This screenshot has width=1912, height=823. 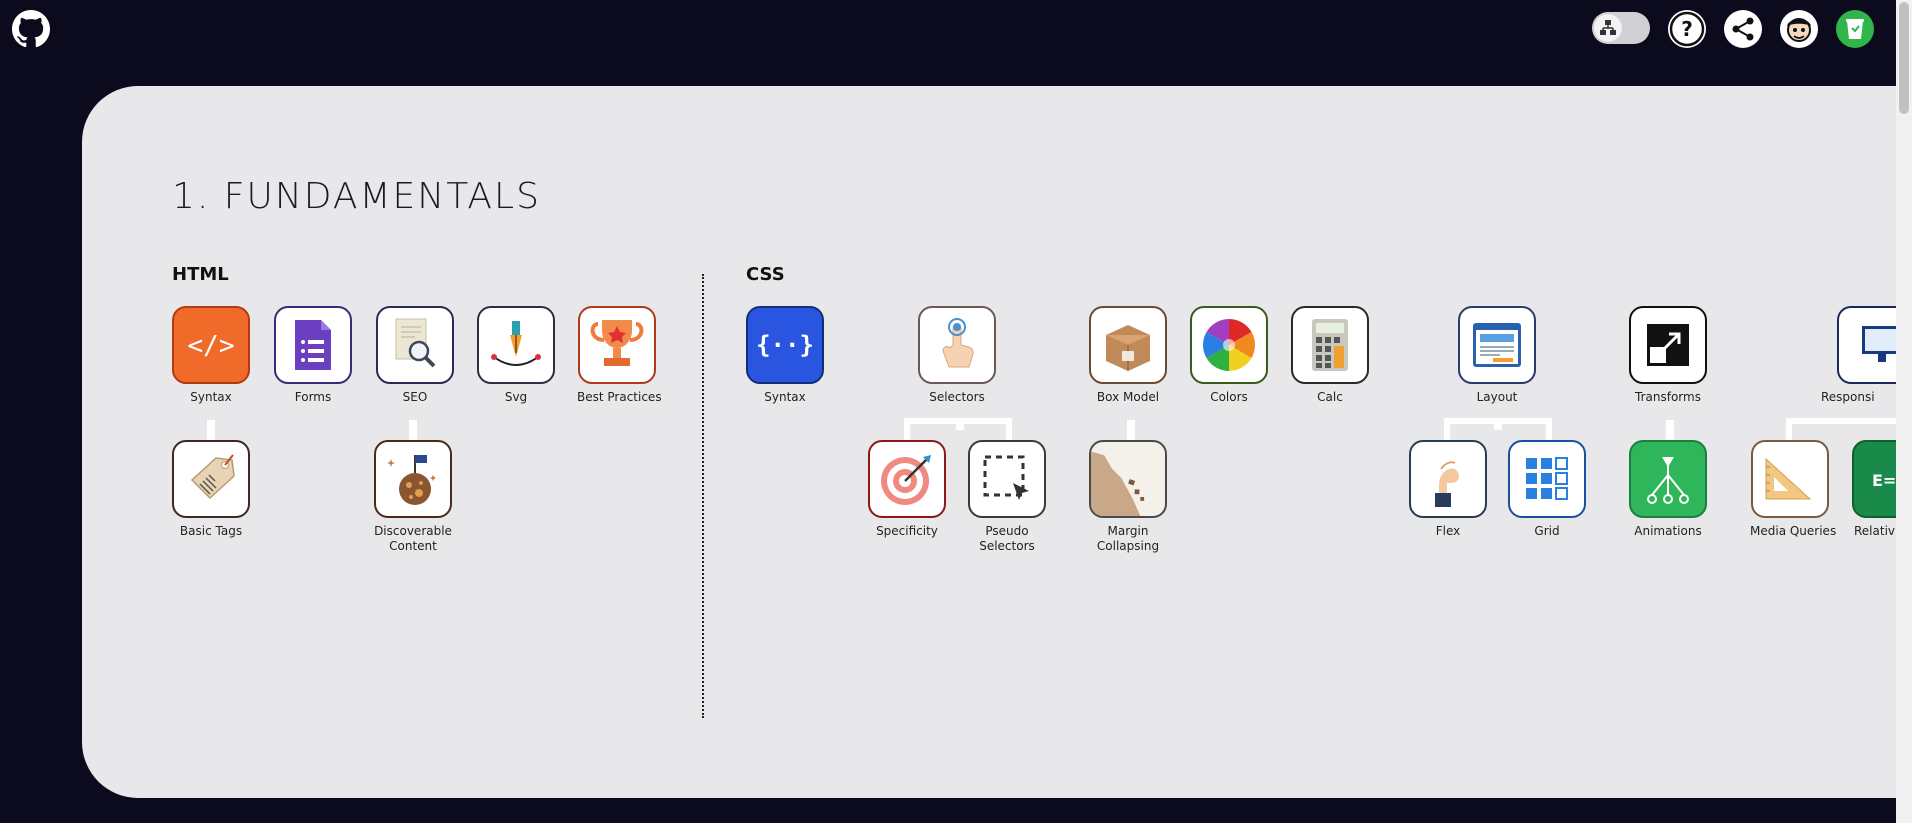 What do you see at coordinates (413, 479) in the screenshot?
I see `planet-flag-icon` at bounding box center [413, 479].